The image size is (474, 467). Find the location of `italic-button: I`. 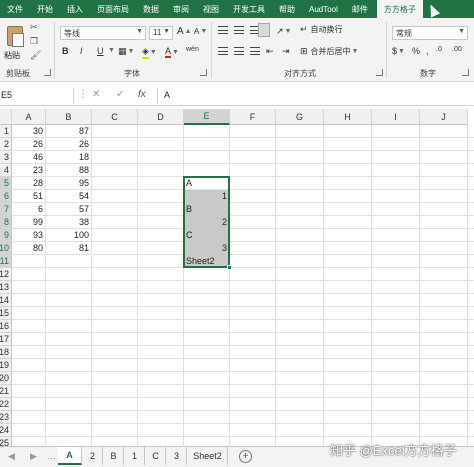

italic-button: I is located at coordinates (81, 51).